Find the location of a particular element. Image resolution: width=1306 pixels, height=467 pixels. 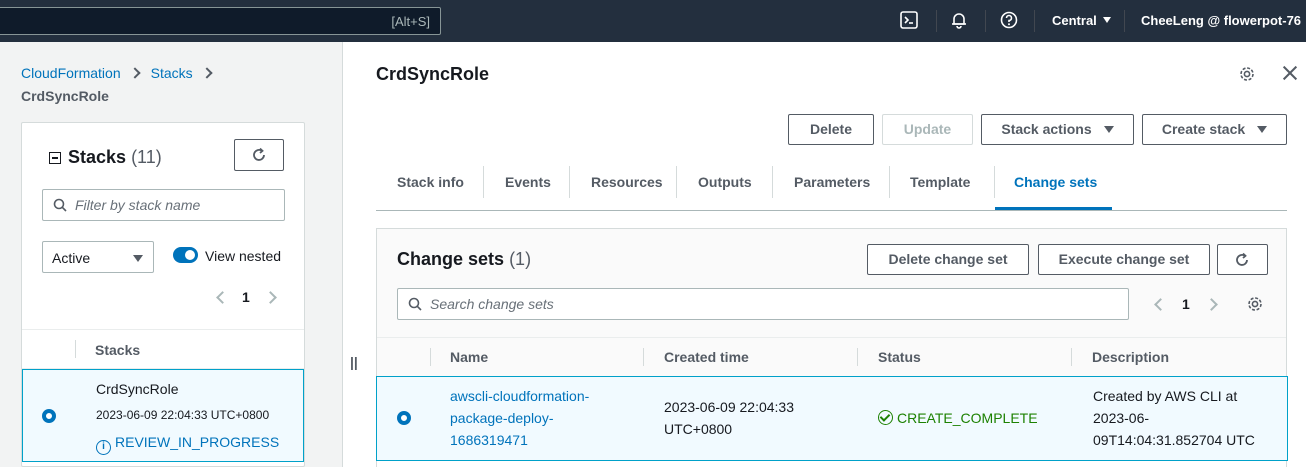

tab-stack-info: Stack info is located at coordinates (430, 182).